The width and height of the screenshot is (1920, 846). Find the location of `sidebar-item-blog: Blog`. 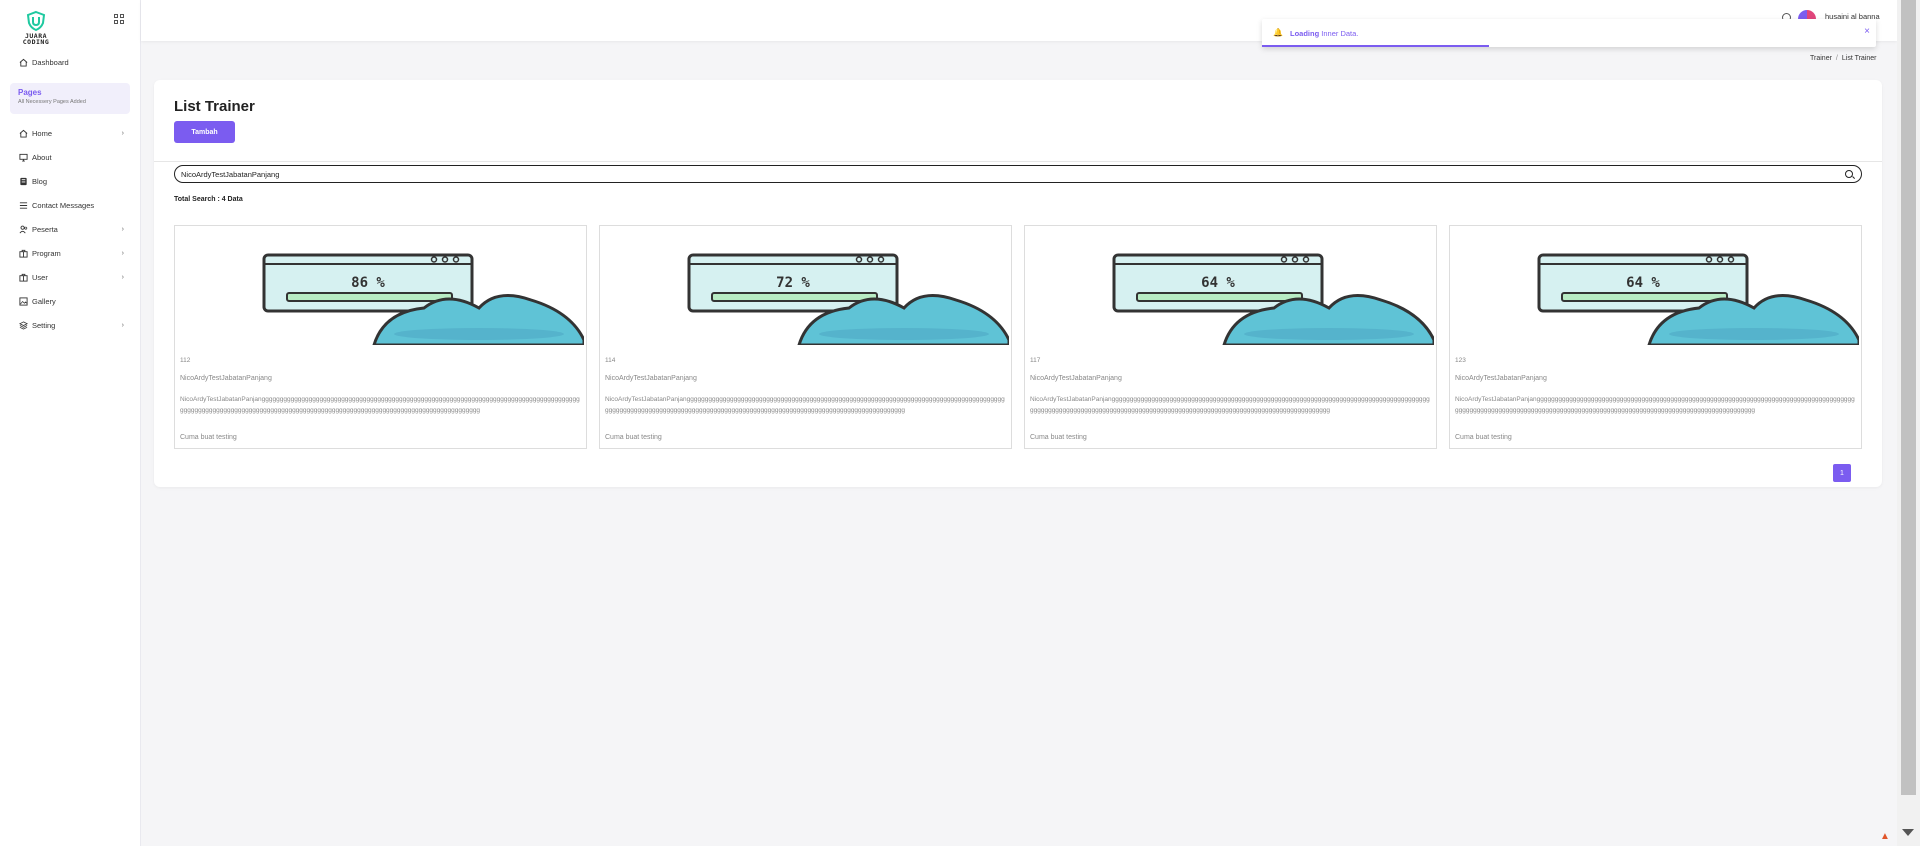

sidebar-item-blog: Blog is located at coordinates (71, 181).